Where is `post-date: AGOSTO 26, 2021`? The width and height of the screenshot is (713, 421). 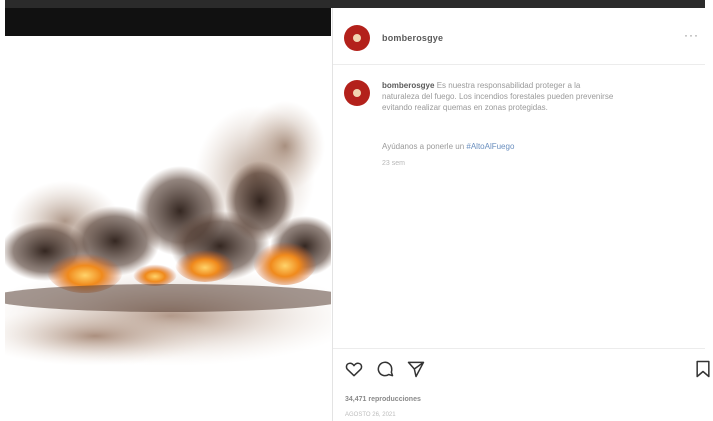
post-date: AGOSTO 26, 2021 is located at coordinates (370, 415).